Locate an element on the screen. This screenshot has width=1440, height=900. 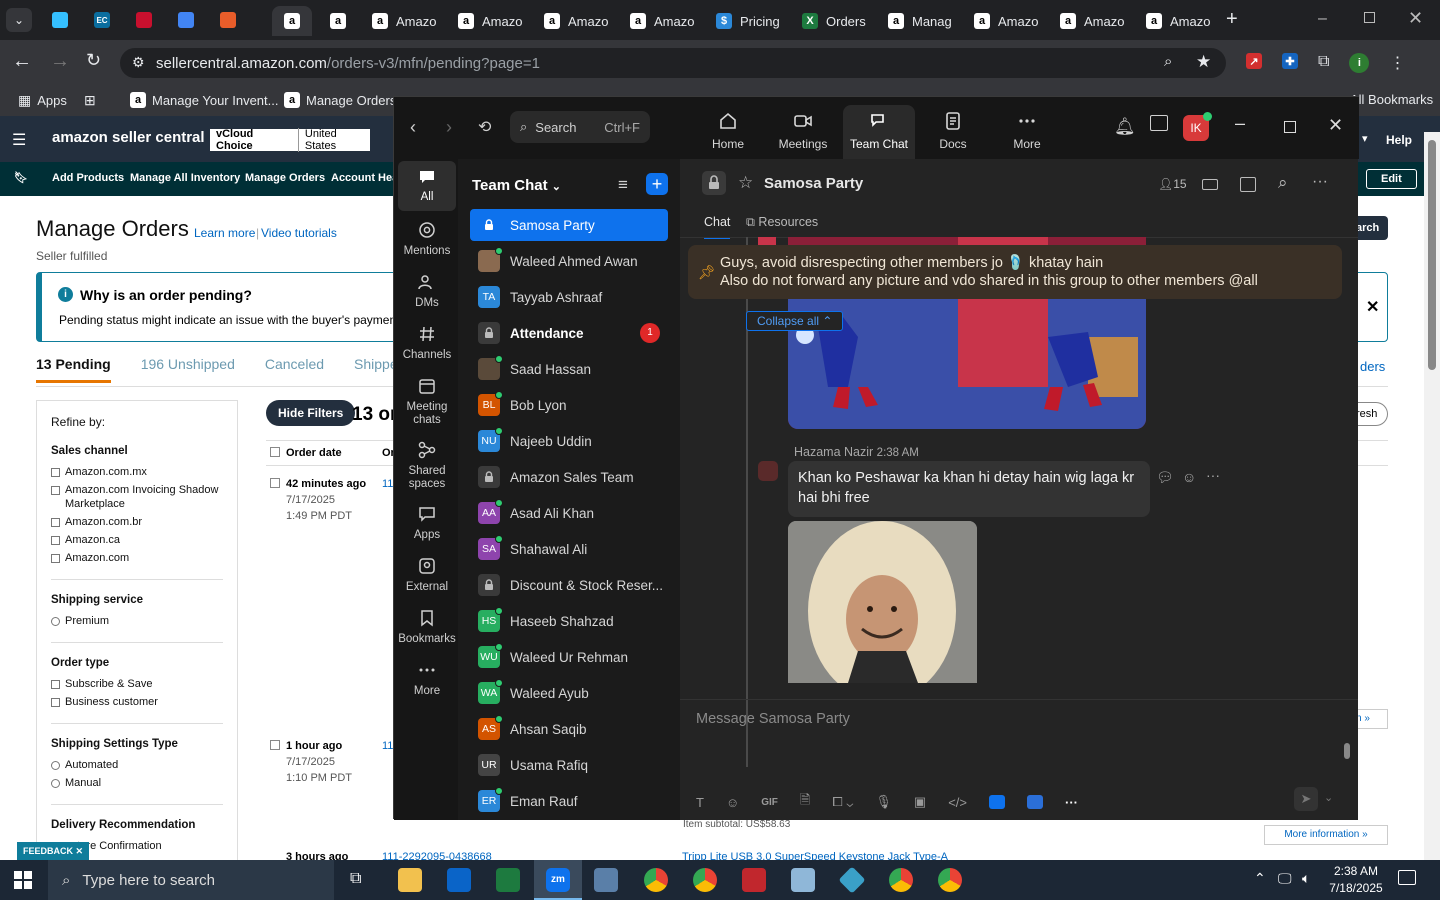
puzzle-icon: ⧉ is located at coordinates (1323, 63).